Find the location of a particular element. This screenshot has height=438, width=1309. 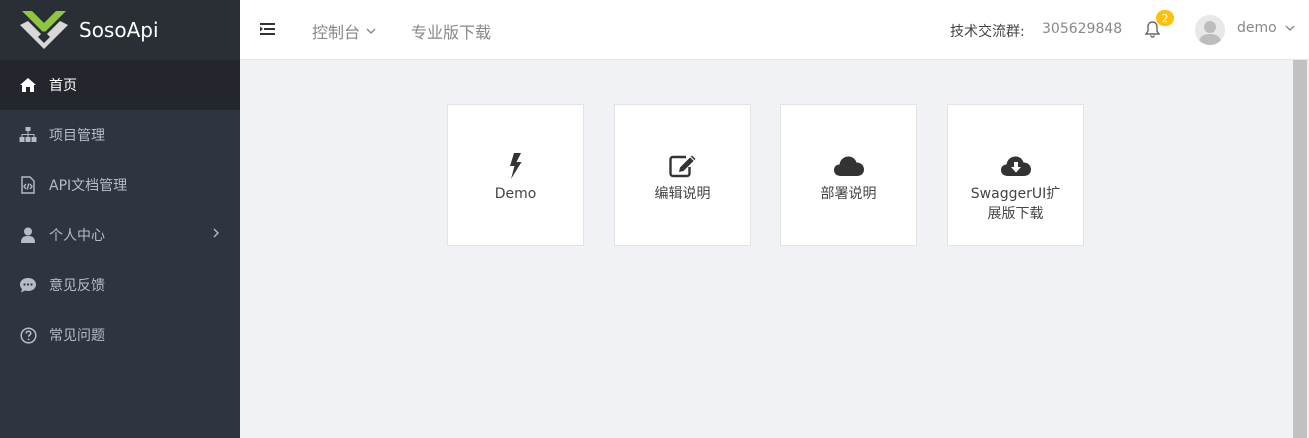

user-menu: demo is located at coordinates (1266, 28).